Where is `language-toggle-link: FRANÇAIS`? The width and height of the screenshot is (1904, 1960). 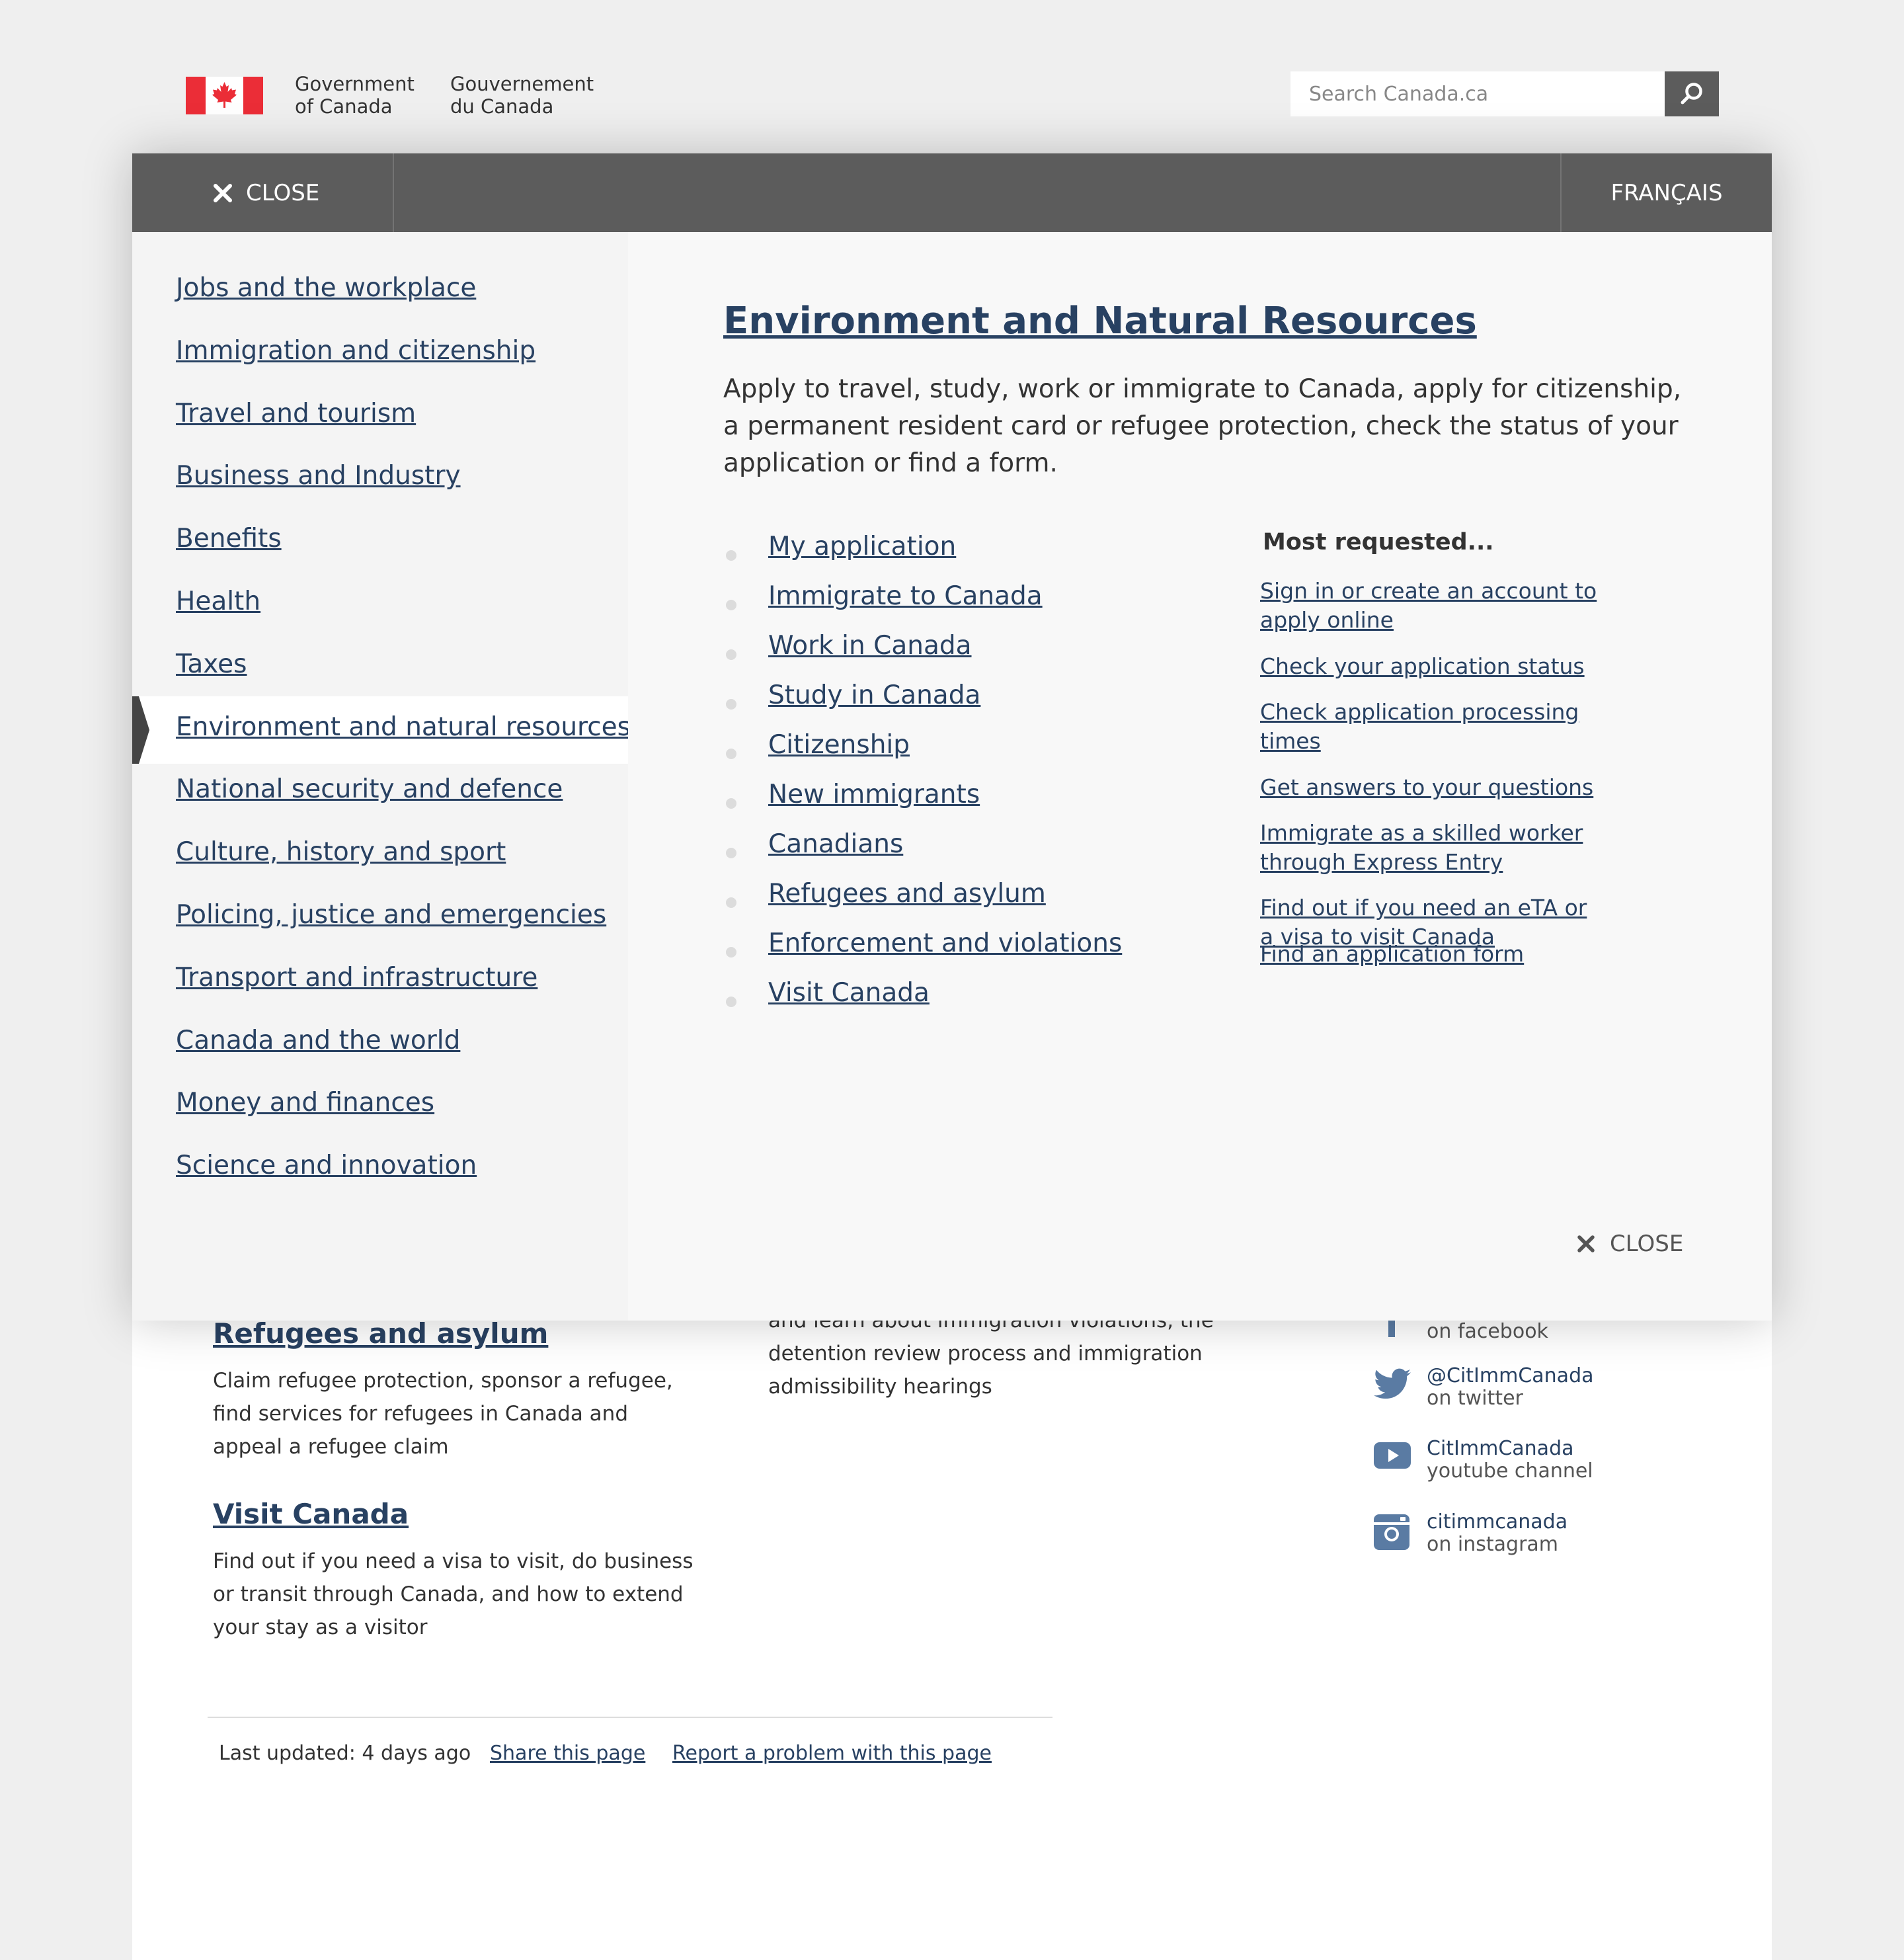
language-toggle-link: FRANÇAIS is located at coordinates (1666, 192).